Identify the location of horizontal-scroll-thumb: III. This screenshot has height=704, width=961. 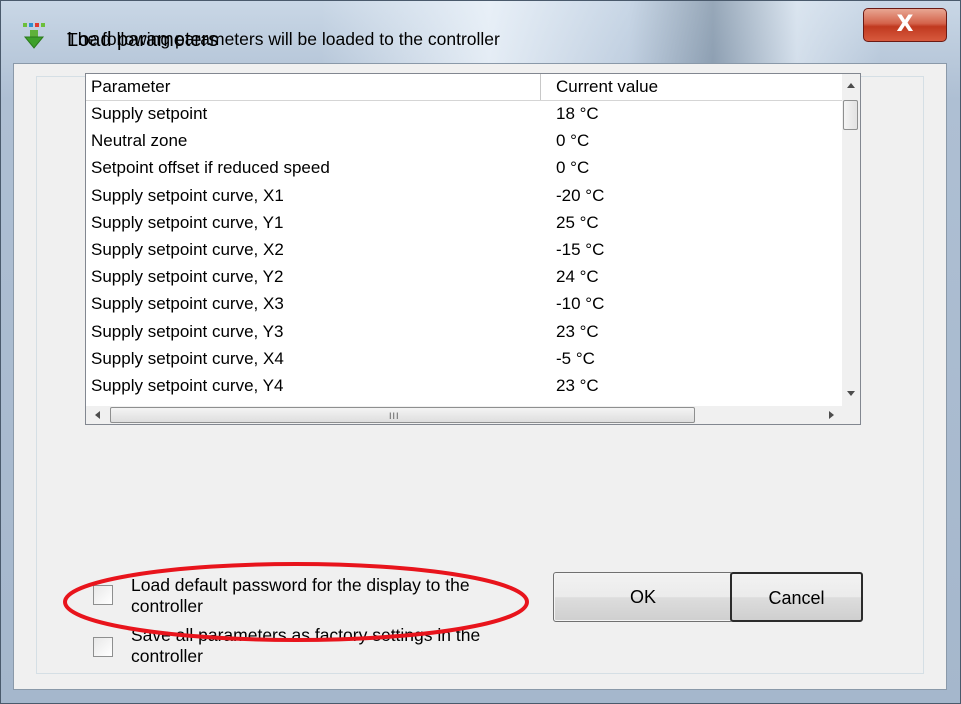
(402, 415).